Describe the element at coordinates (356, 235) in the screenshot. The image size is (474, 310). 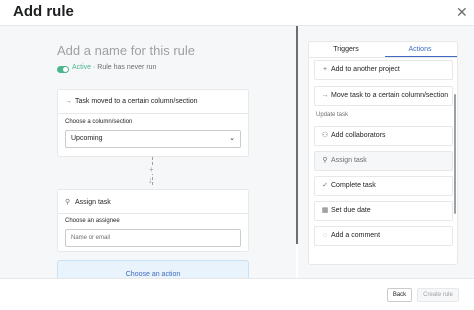
I see `action-label: Add a comment` at that location.